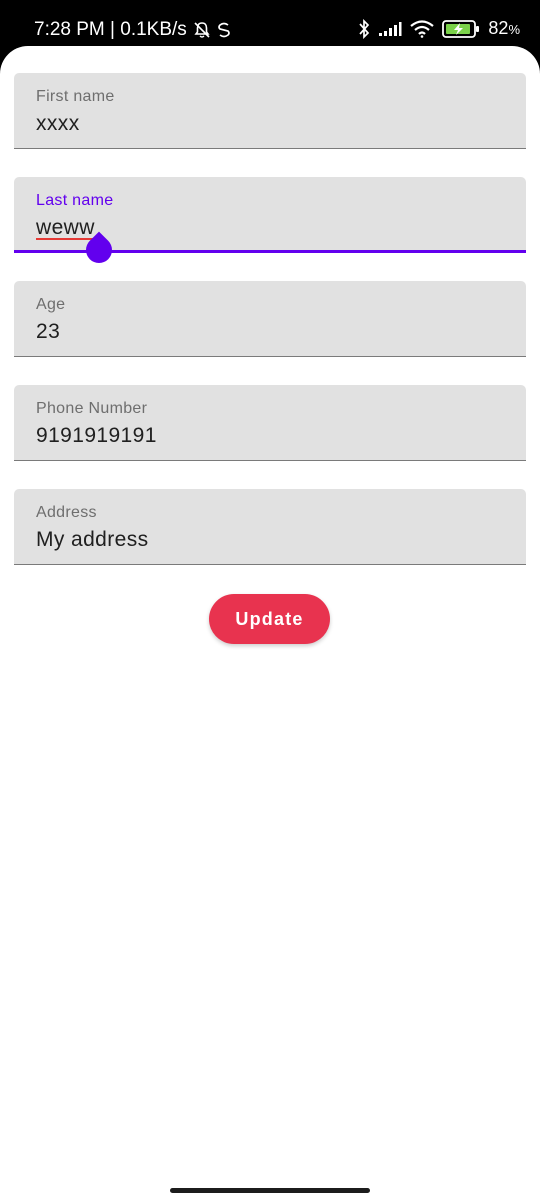  I want to click on address-label: Address, so click(66, 512).